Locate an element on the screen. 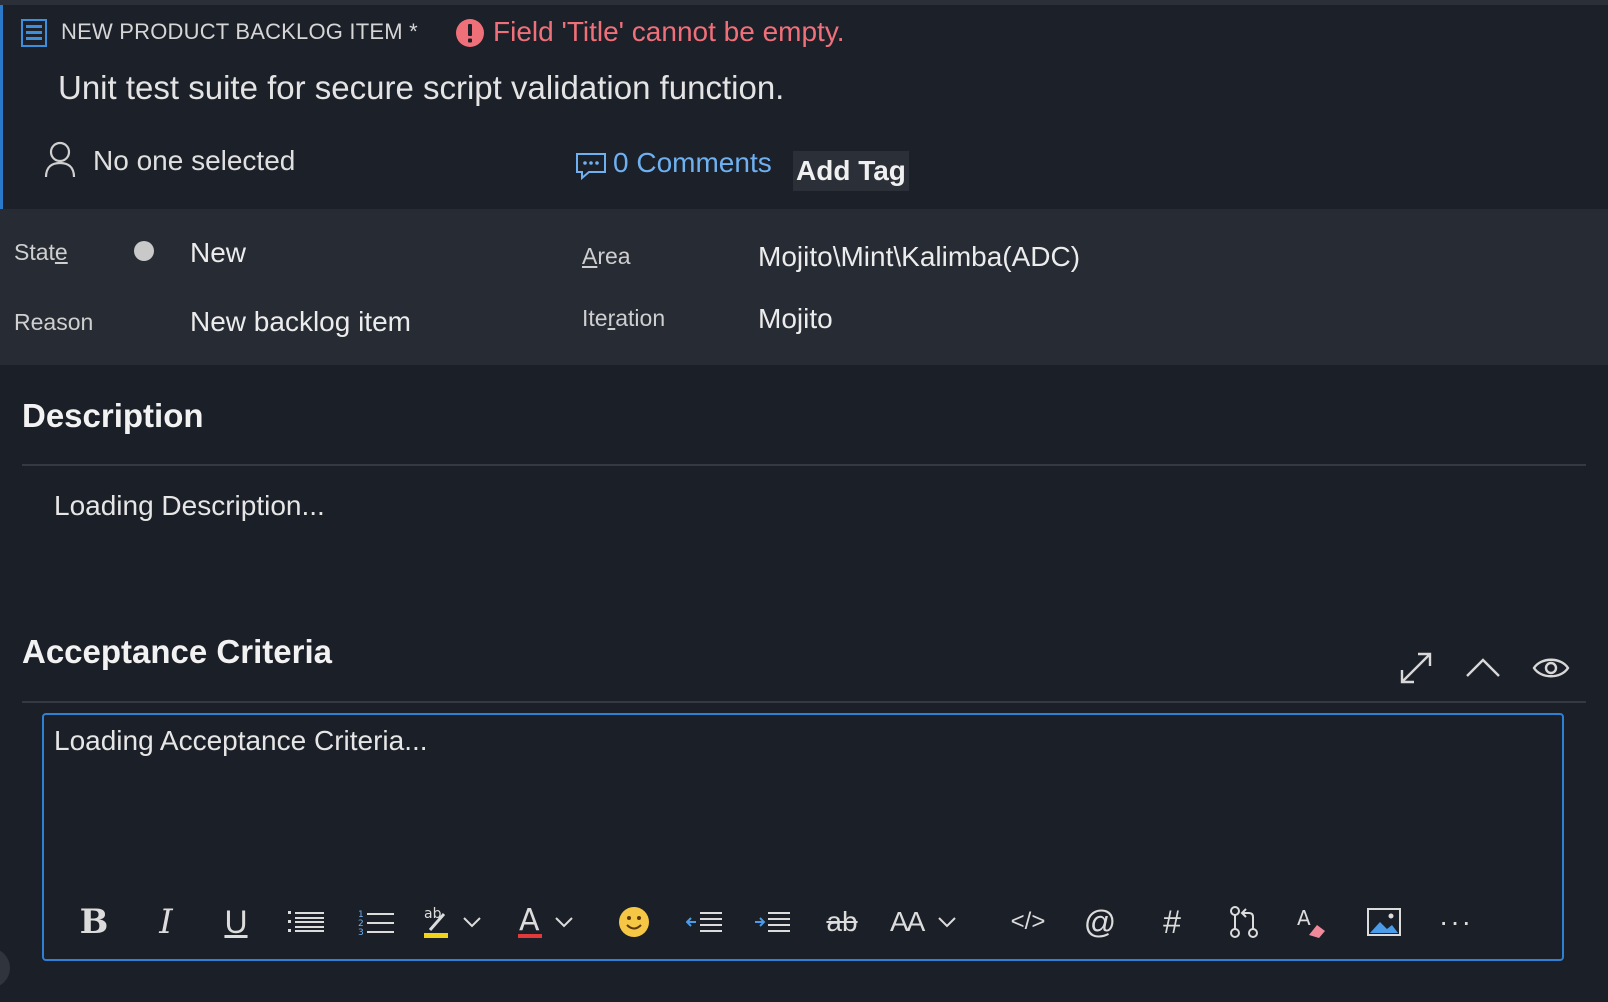 This screenshot has width=1608, height=1002. iteration-path-field: Mojito is located at coordinates (795, 319).